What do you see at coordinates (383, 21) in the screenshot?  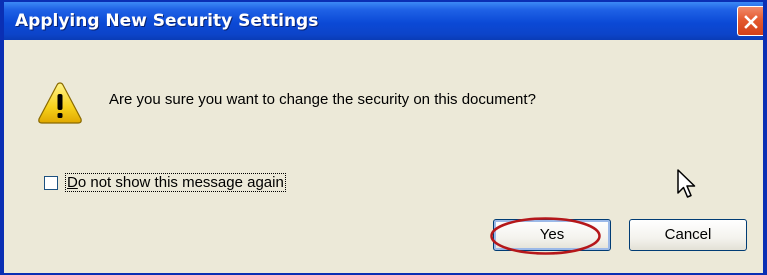 I see `title-bar: Applying New Security Settings` at bounding box center [383, 21].